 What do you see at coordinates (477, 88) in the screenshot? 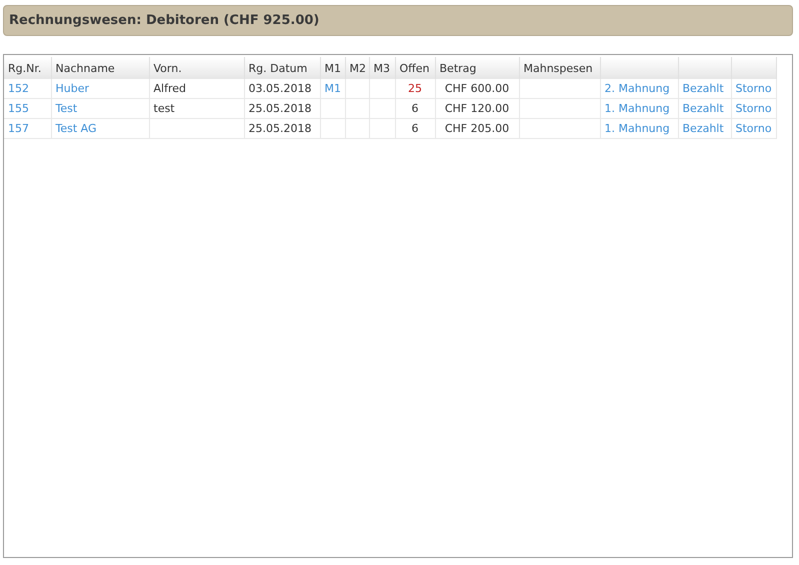
I see `table-cell: CHF 600.00` at bounding box center [477, 88].